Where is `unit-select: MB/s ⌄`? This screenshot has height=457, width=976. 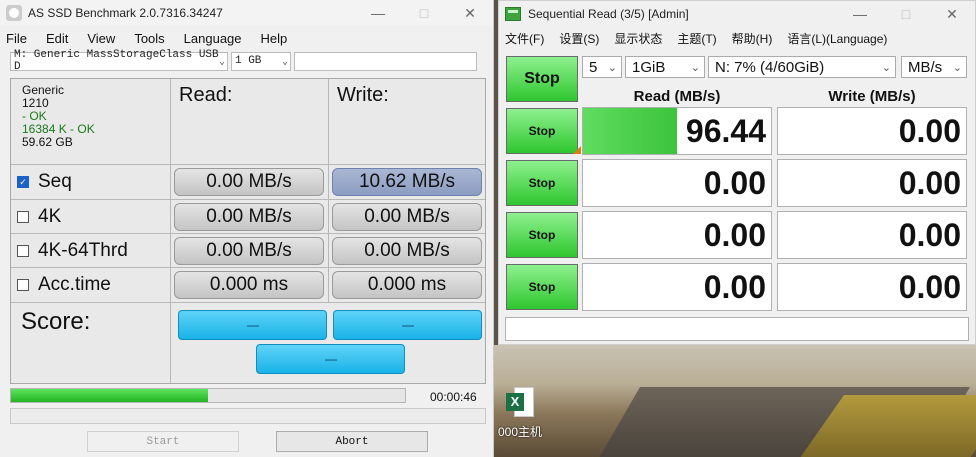 unit-select: MB/s ⌄ is located at coordinates (934, 67).